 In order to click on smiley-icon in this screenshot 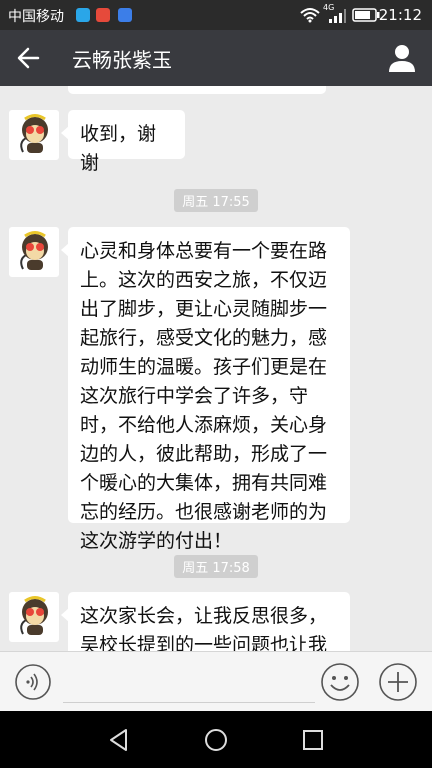, I will do `click(340, 682)`.